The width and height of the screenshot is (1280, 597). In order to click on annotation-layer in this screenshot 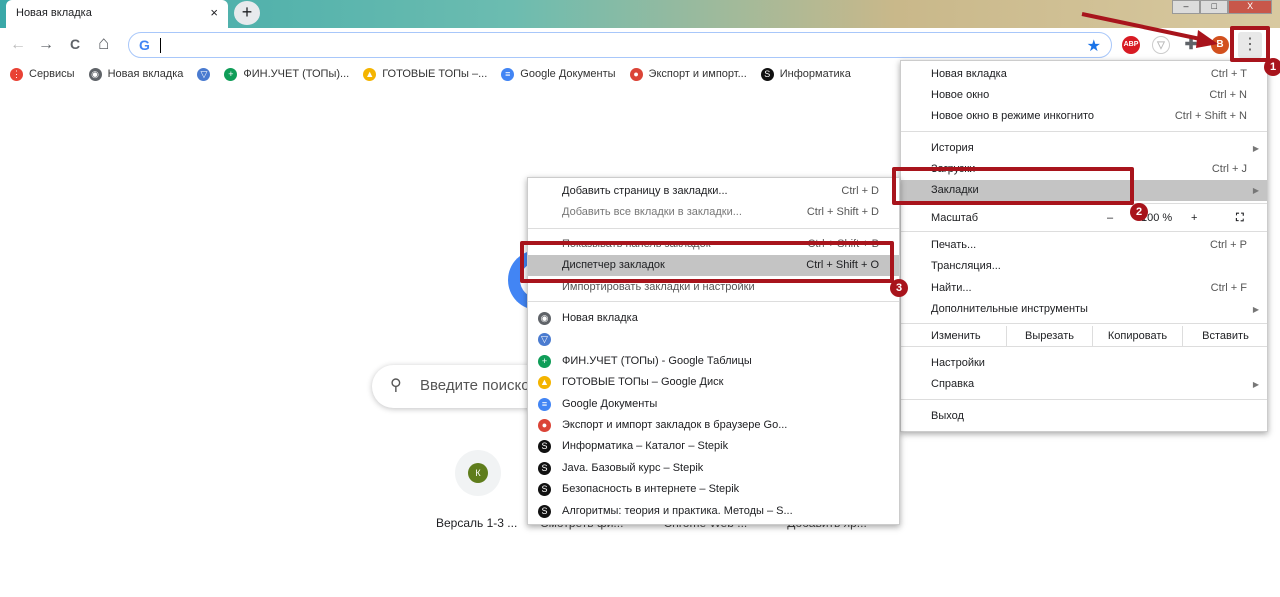, I will do `click(1149, 30)`.